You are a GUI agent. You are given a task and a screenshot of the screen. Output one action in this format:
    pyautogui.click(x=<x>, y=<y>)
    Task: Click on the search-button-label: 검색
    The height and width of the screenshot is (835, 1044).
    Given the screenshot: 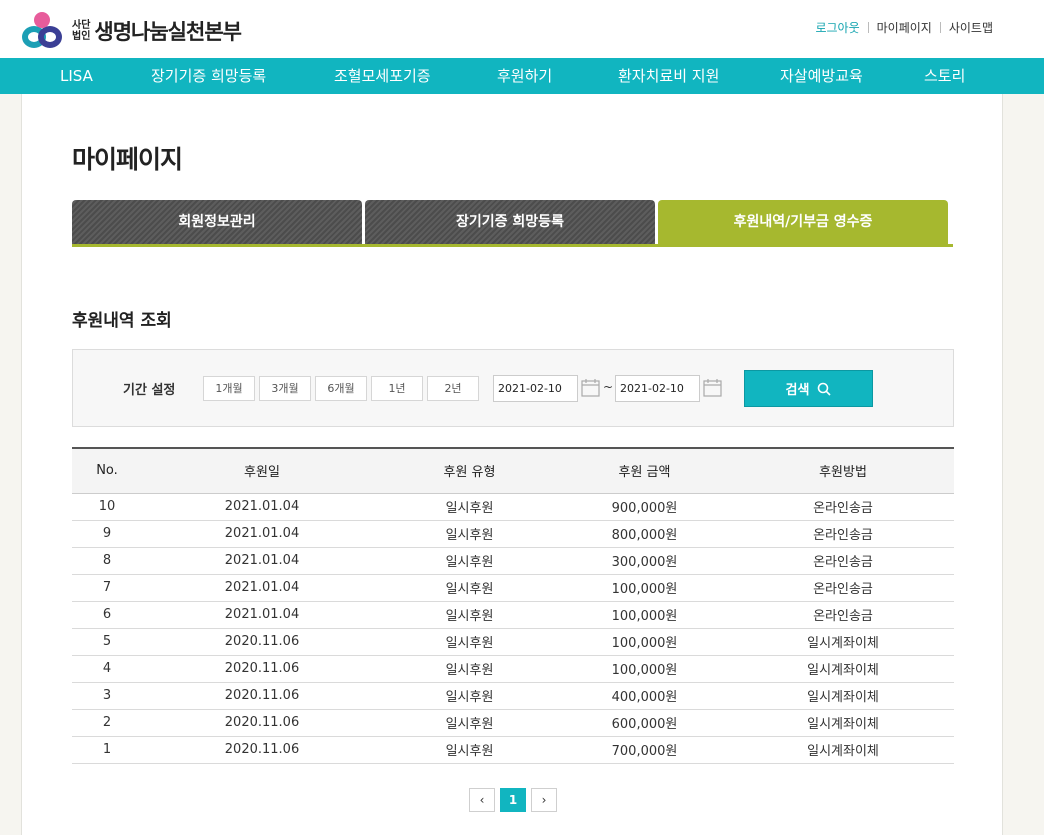 What is the action you would take?
    pyautogui.click(x=797, y=390)
    